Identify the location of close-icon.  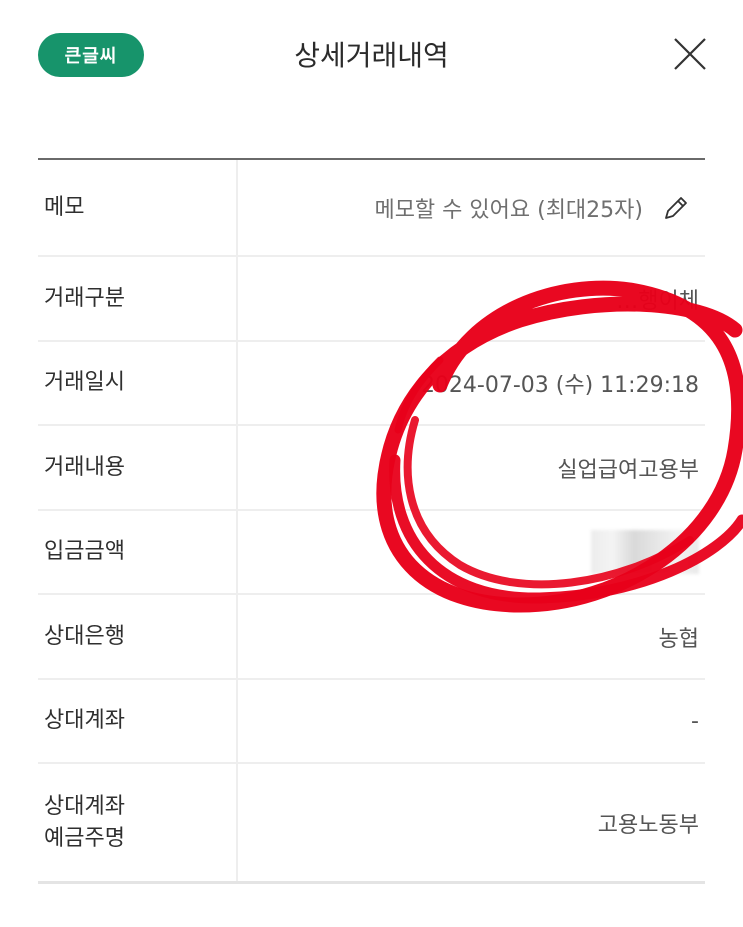
(690, 54).